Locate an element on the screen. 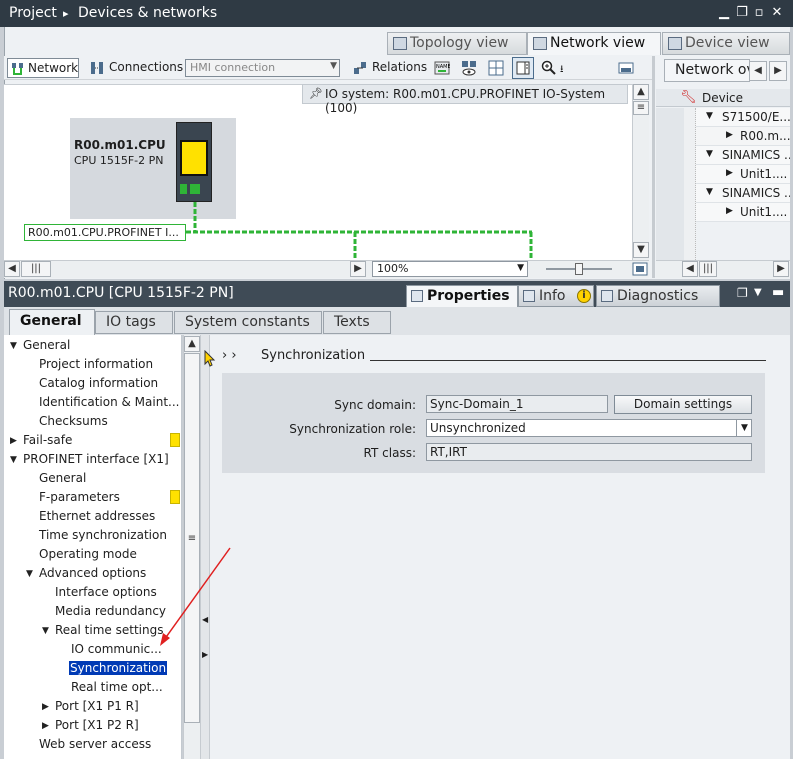  tab-properties: Properties is located at coordinates (462, 296).